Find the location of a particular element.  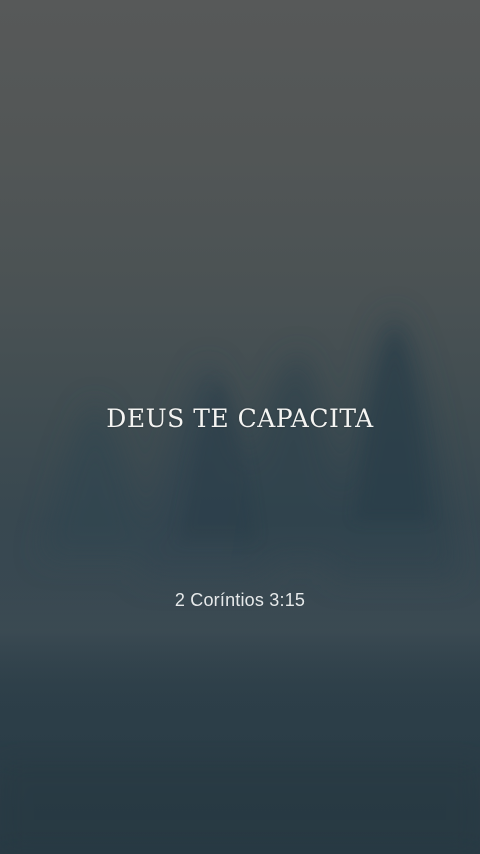

verse-reference: 2 Coríntios 3:15 is located at coordinates (240, 600).